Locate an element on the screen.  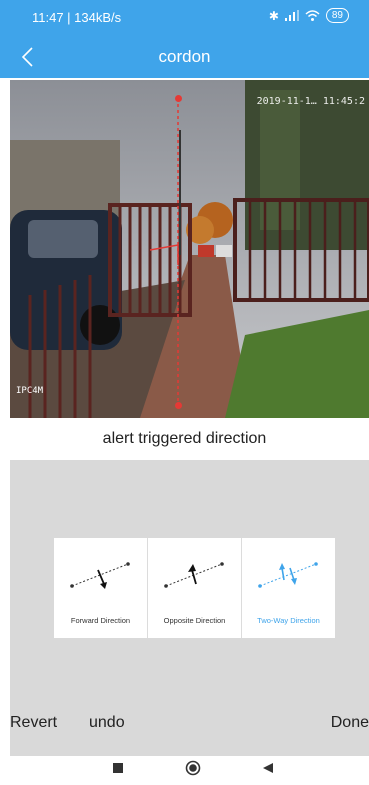
camera-label: IPC4M is located at coordinates (30, 391).